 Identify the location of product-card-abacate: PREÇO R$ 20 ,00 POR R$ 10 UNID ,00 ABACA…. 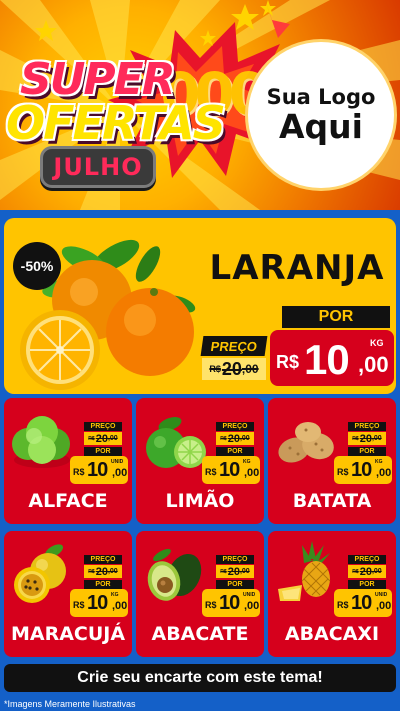
(200, 594).